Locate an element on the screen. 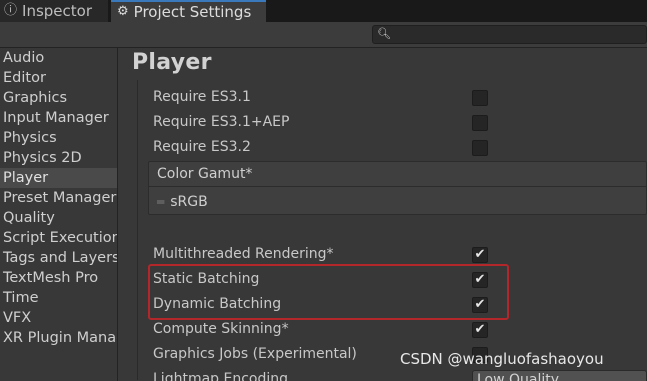 The image size is (647, 381). require-es31-aep-checkbox is located at coordinates (480, 123).